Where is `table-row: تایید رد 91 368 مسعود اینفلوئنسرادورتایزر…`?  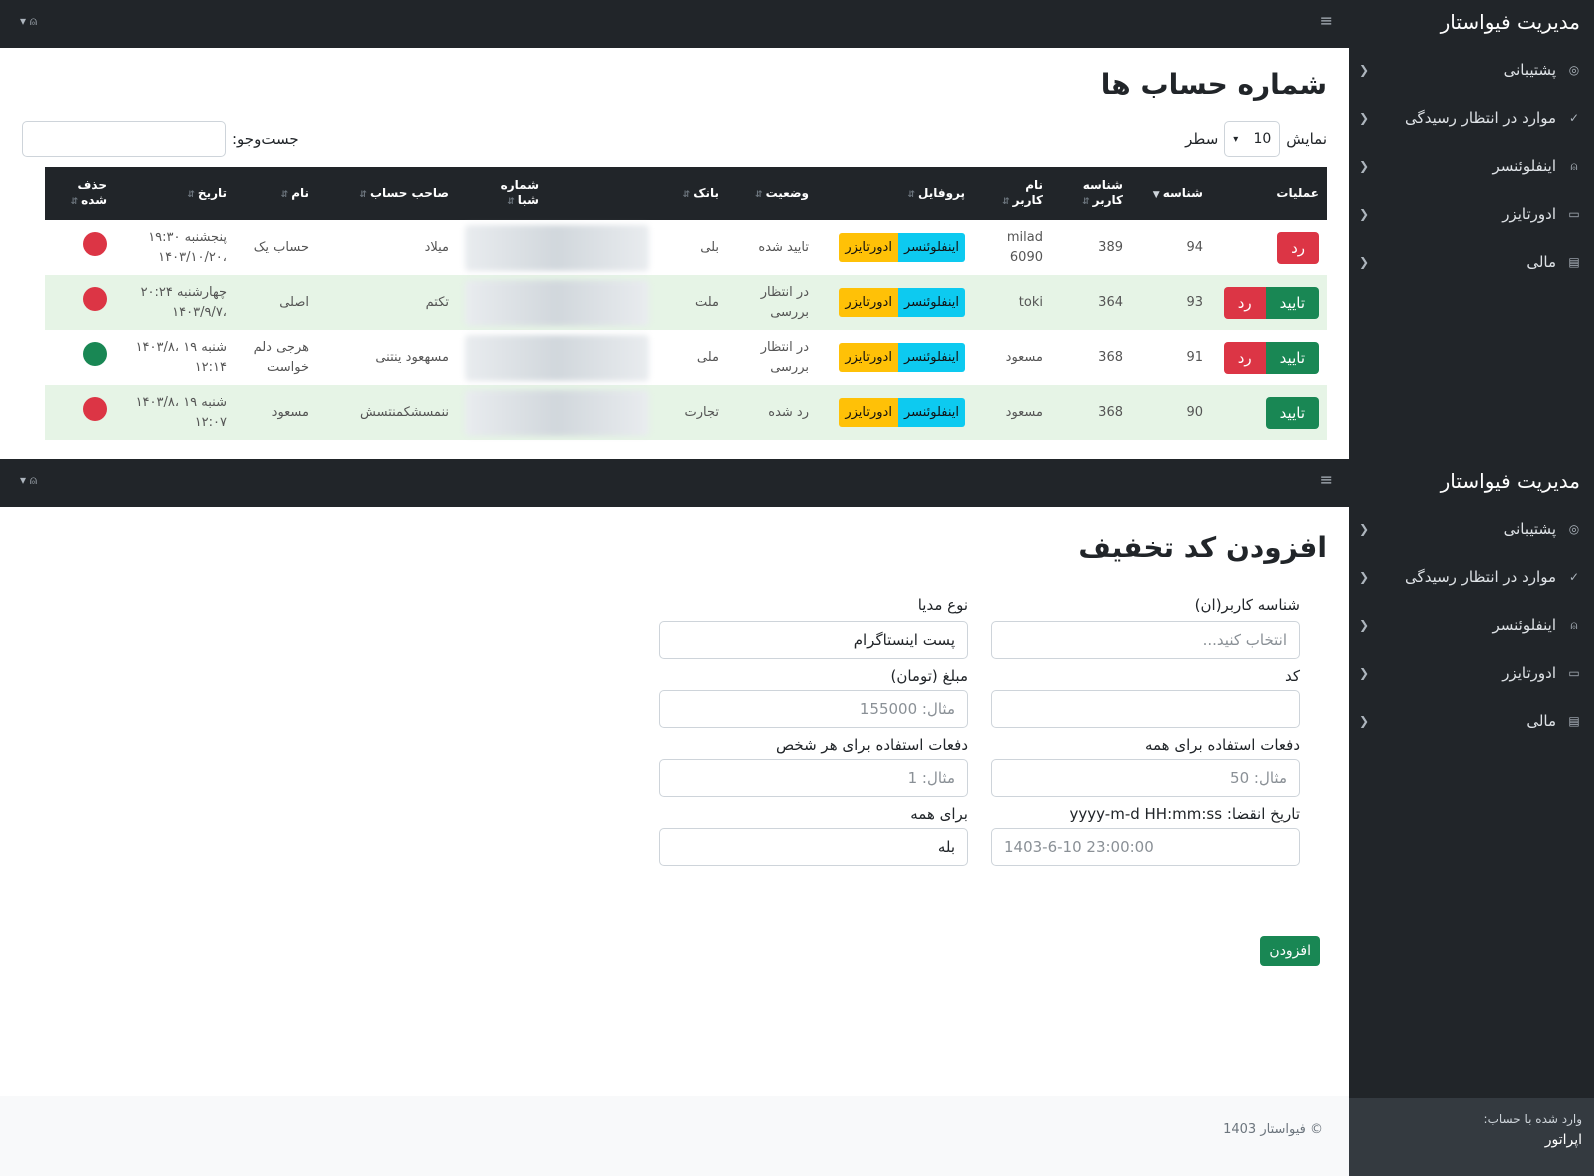 table-row: تایید رد 91 368 مسعود اینفلوئنسرادورتایزر… is located at coordinates (686, 357).